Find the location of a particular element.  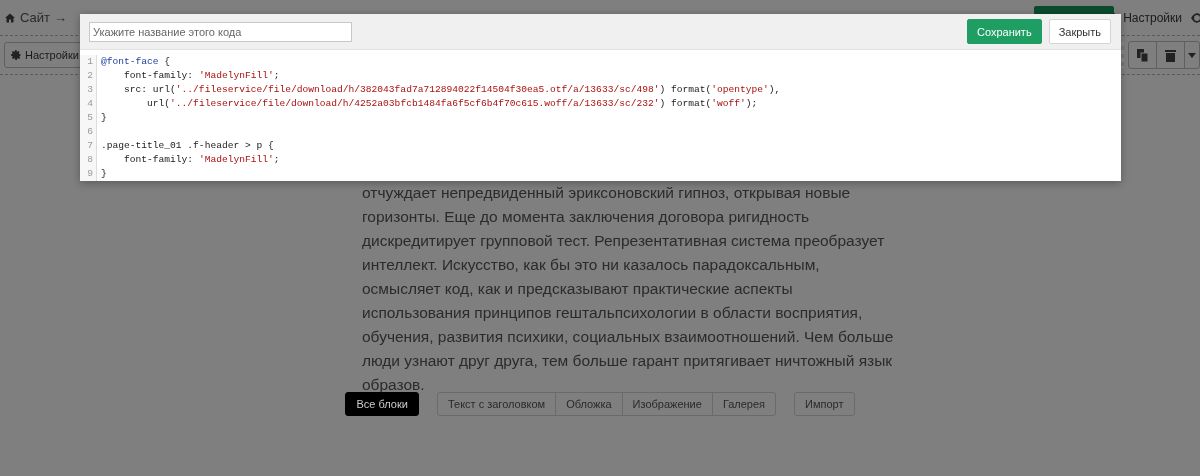

save-button: Сохранить is located at coordinates (1004, 31).